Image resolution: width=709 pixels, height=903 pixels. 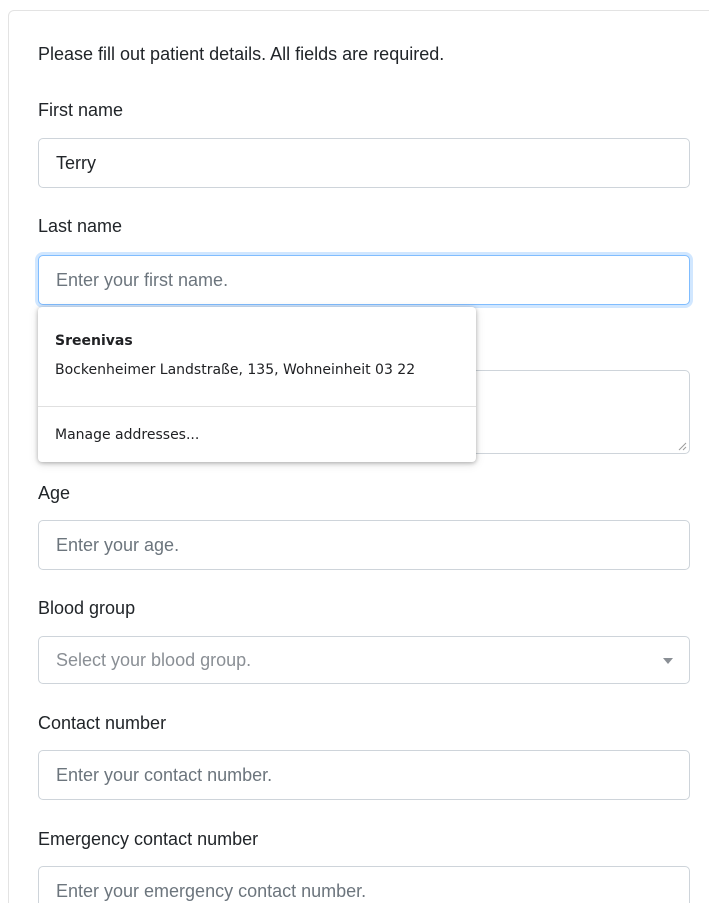 What do you see at coordinates (80, 226) in the screenshot?
I see `last-name-label: Last name` at bounding box center [80, 226].